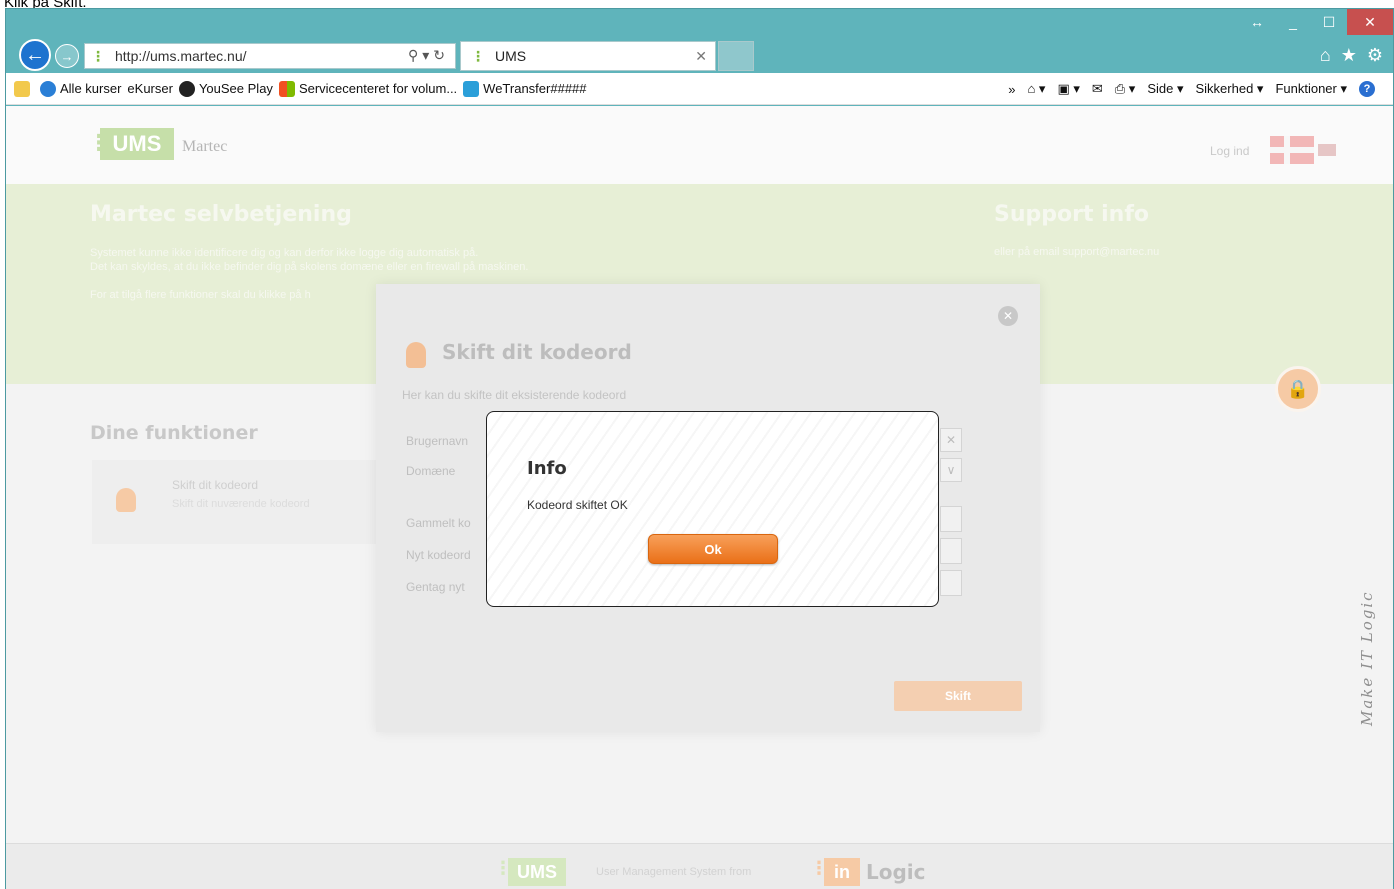 This screenshot has width=1394, height=889. Describe the element at coordinates (1125, 89) in the screenshot. I see `print-icon: ⎙ ▾` at that location.